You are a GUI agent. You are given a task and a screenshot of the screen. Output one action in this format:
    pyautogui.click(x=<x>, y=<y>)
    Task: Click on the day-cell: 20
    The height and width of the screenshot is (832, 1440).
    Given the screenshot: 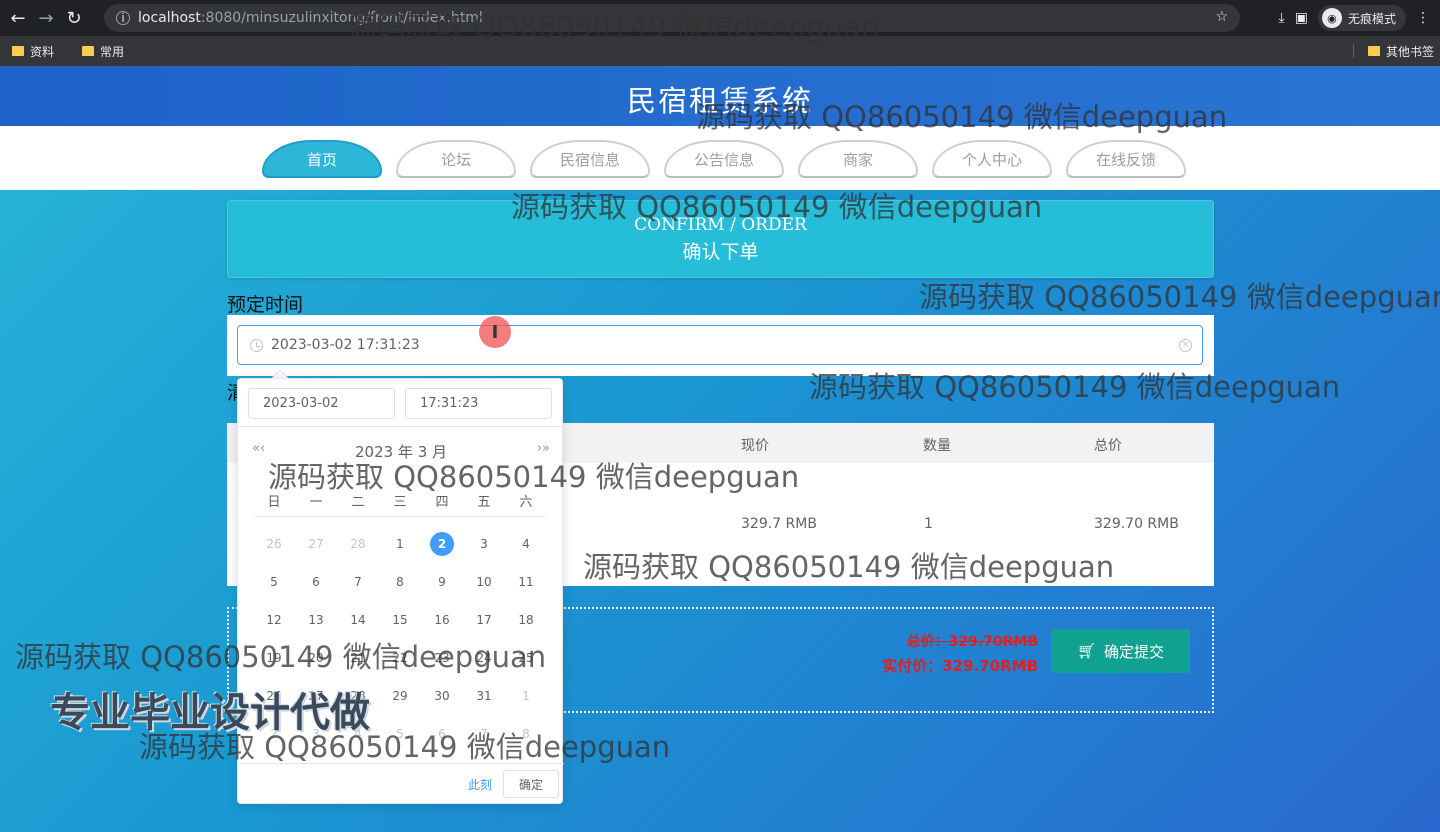 What is the action you would take?
    pyautogui.click(x=316, y=658)
    